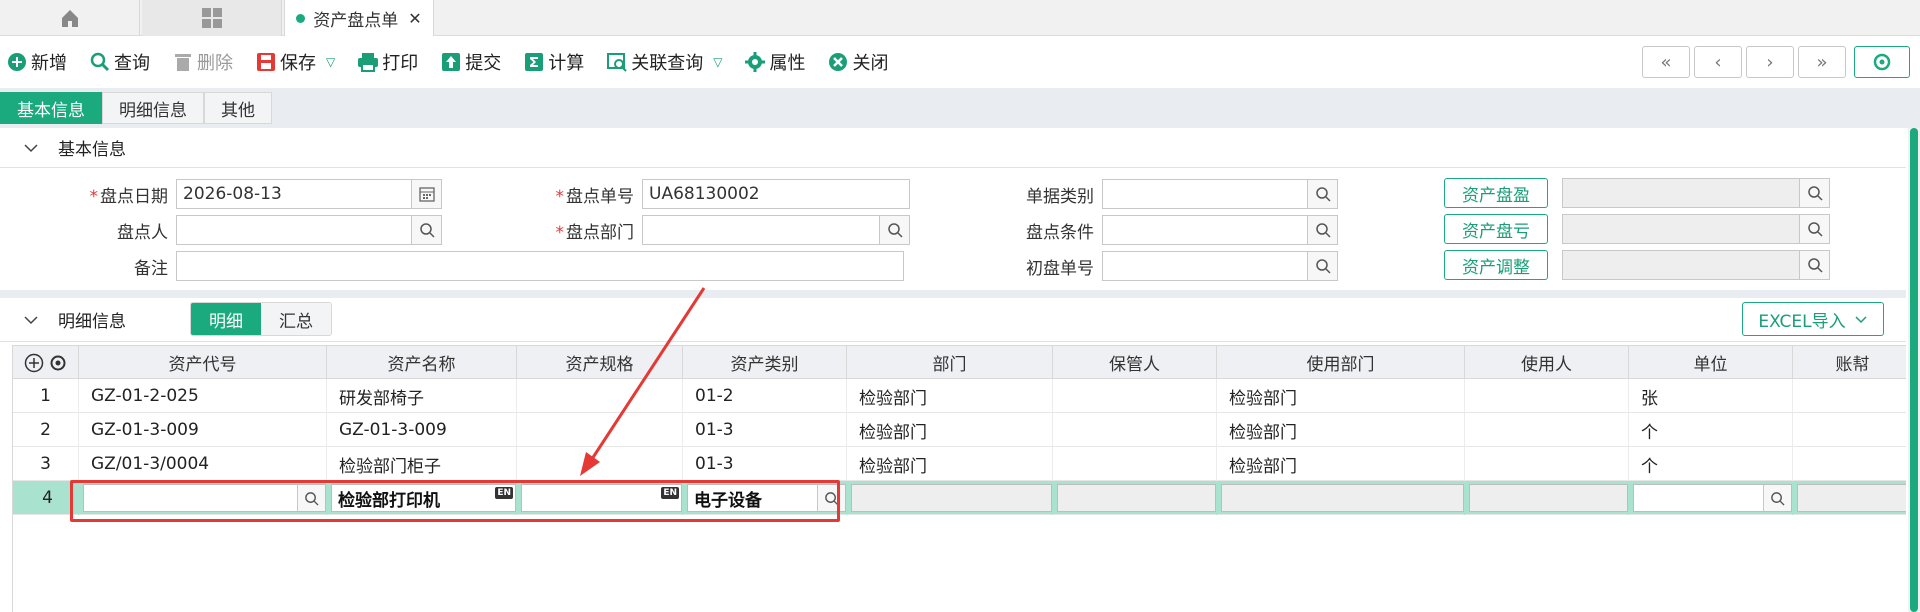 Image resolution: width=1920 pixels, height=612 pixels. Describe the element at coordinates (414, 18) in the screenshot. I see `close-icon: ✕` at that location.